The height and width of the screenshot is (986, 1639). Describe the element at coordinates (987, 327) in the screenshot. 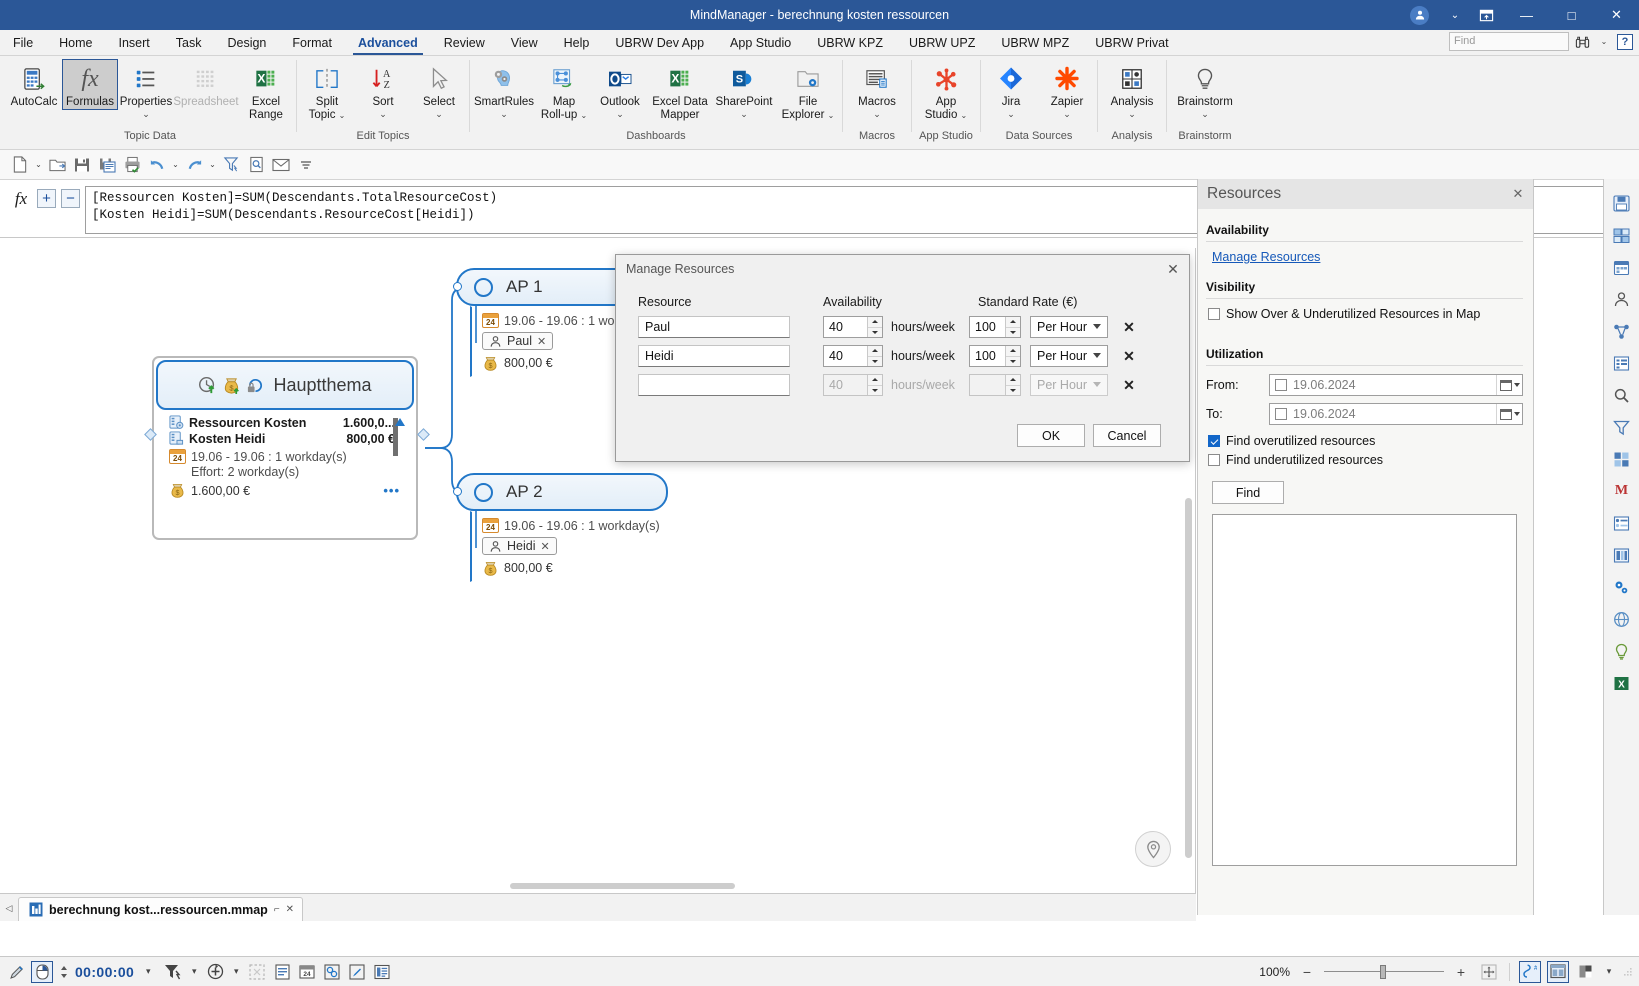

I see `rate-value: 100` at that location.